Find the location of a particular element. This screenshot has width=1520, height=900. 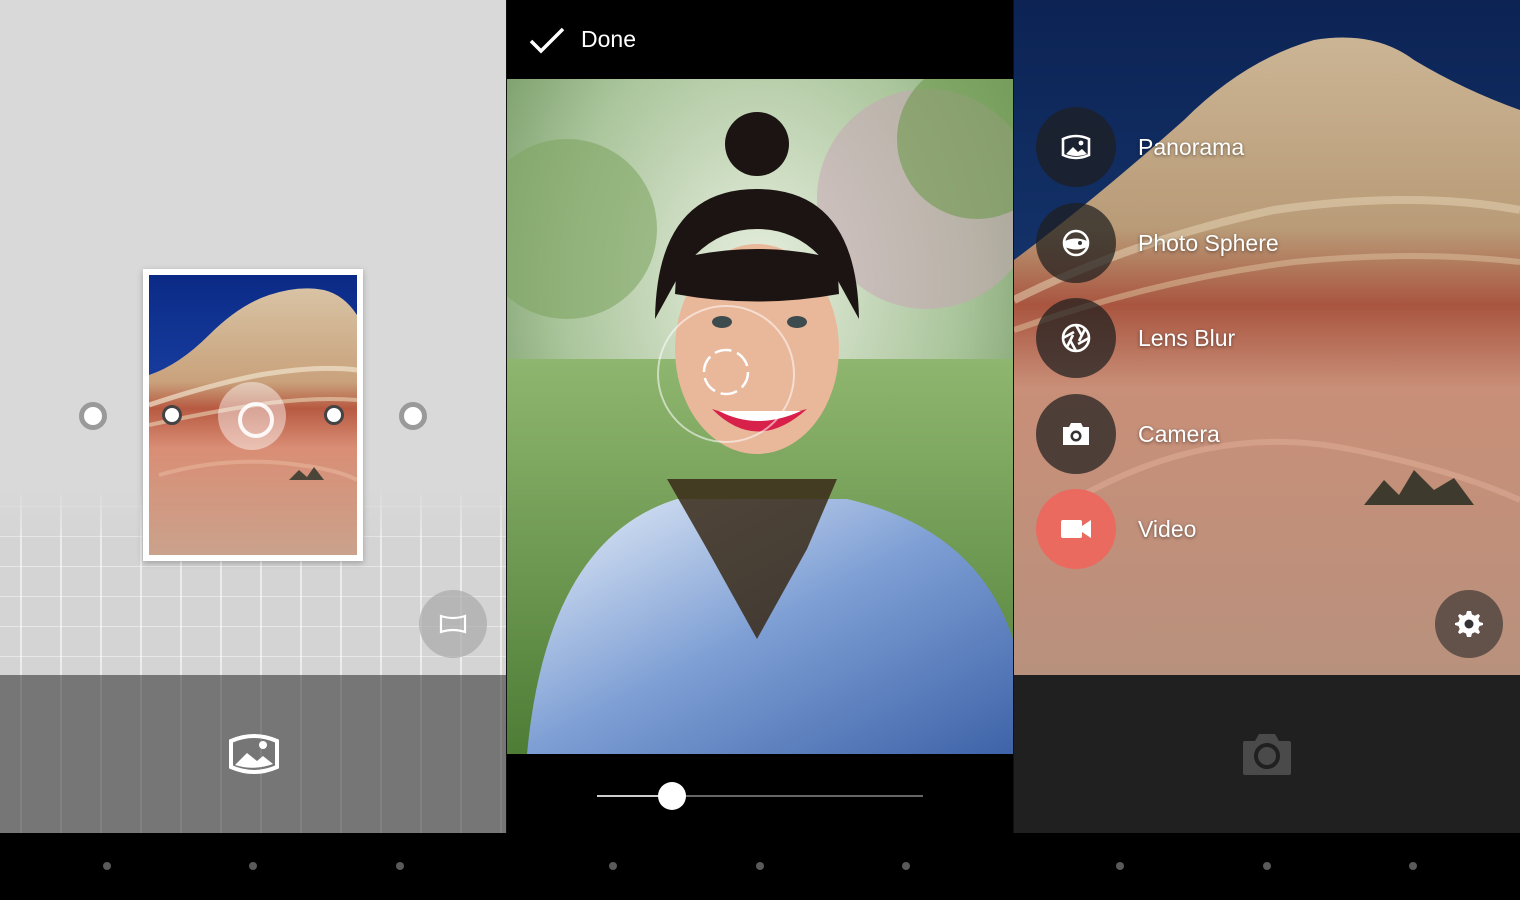

alignment-target is located at coordinates (252, 416).